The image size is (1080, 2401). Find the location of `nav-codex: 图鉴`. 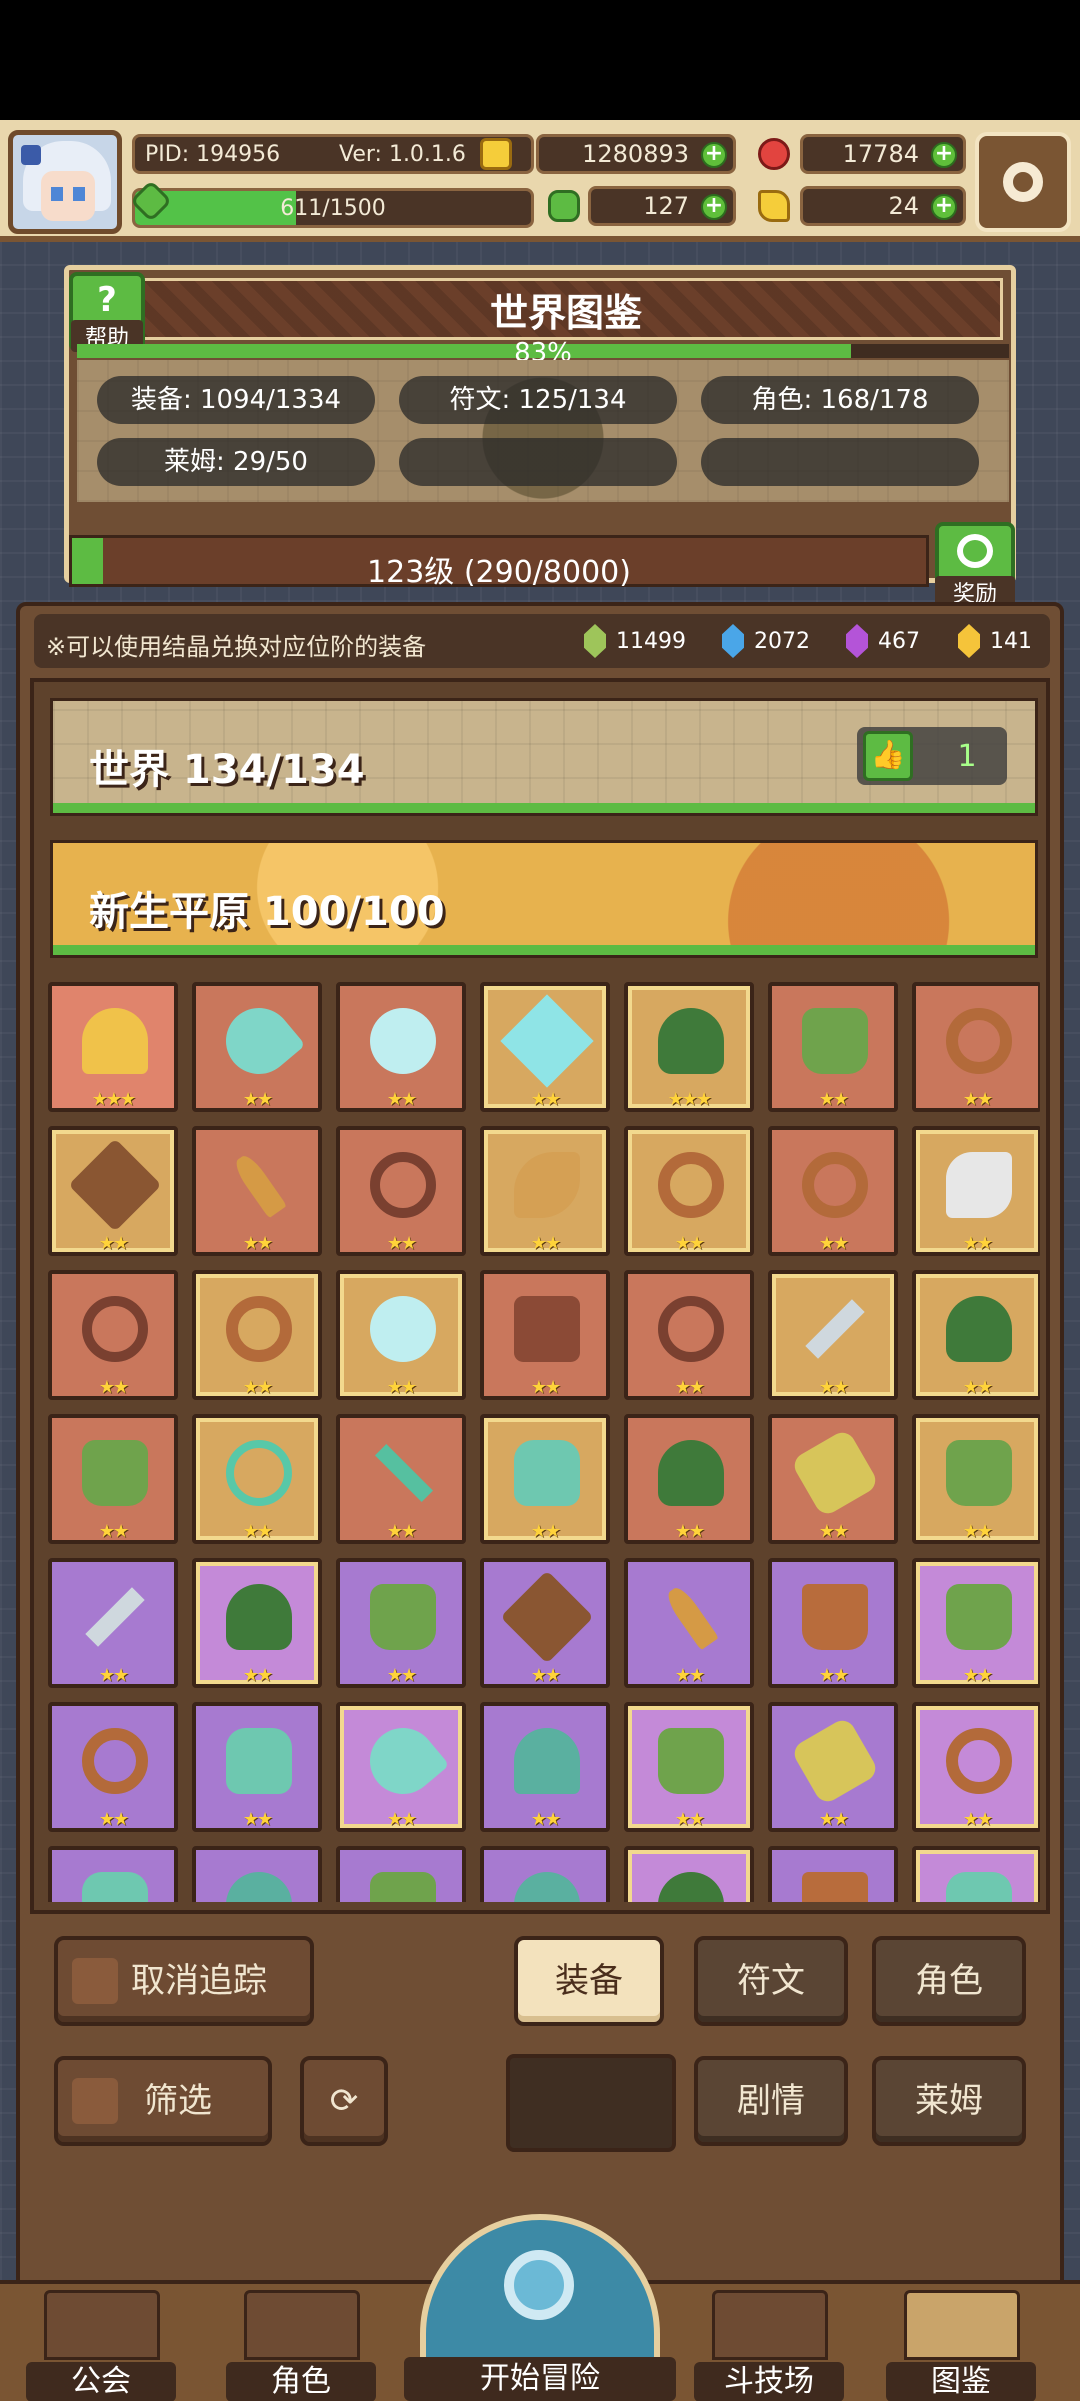

nav-codex: 图鉴 is located at coordinates (961, 2342).